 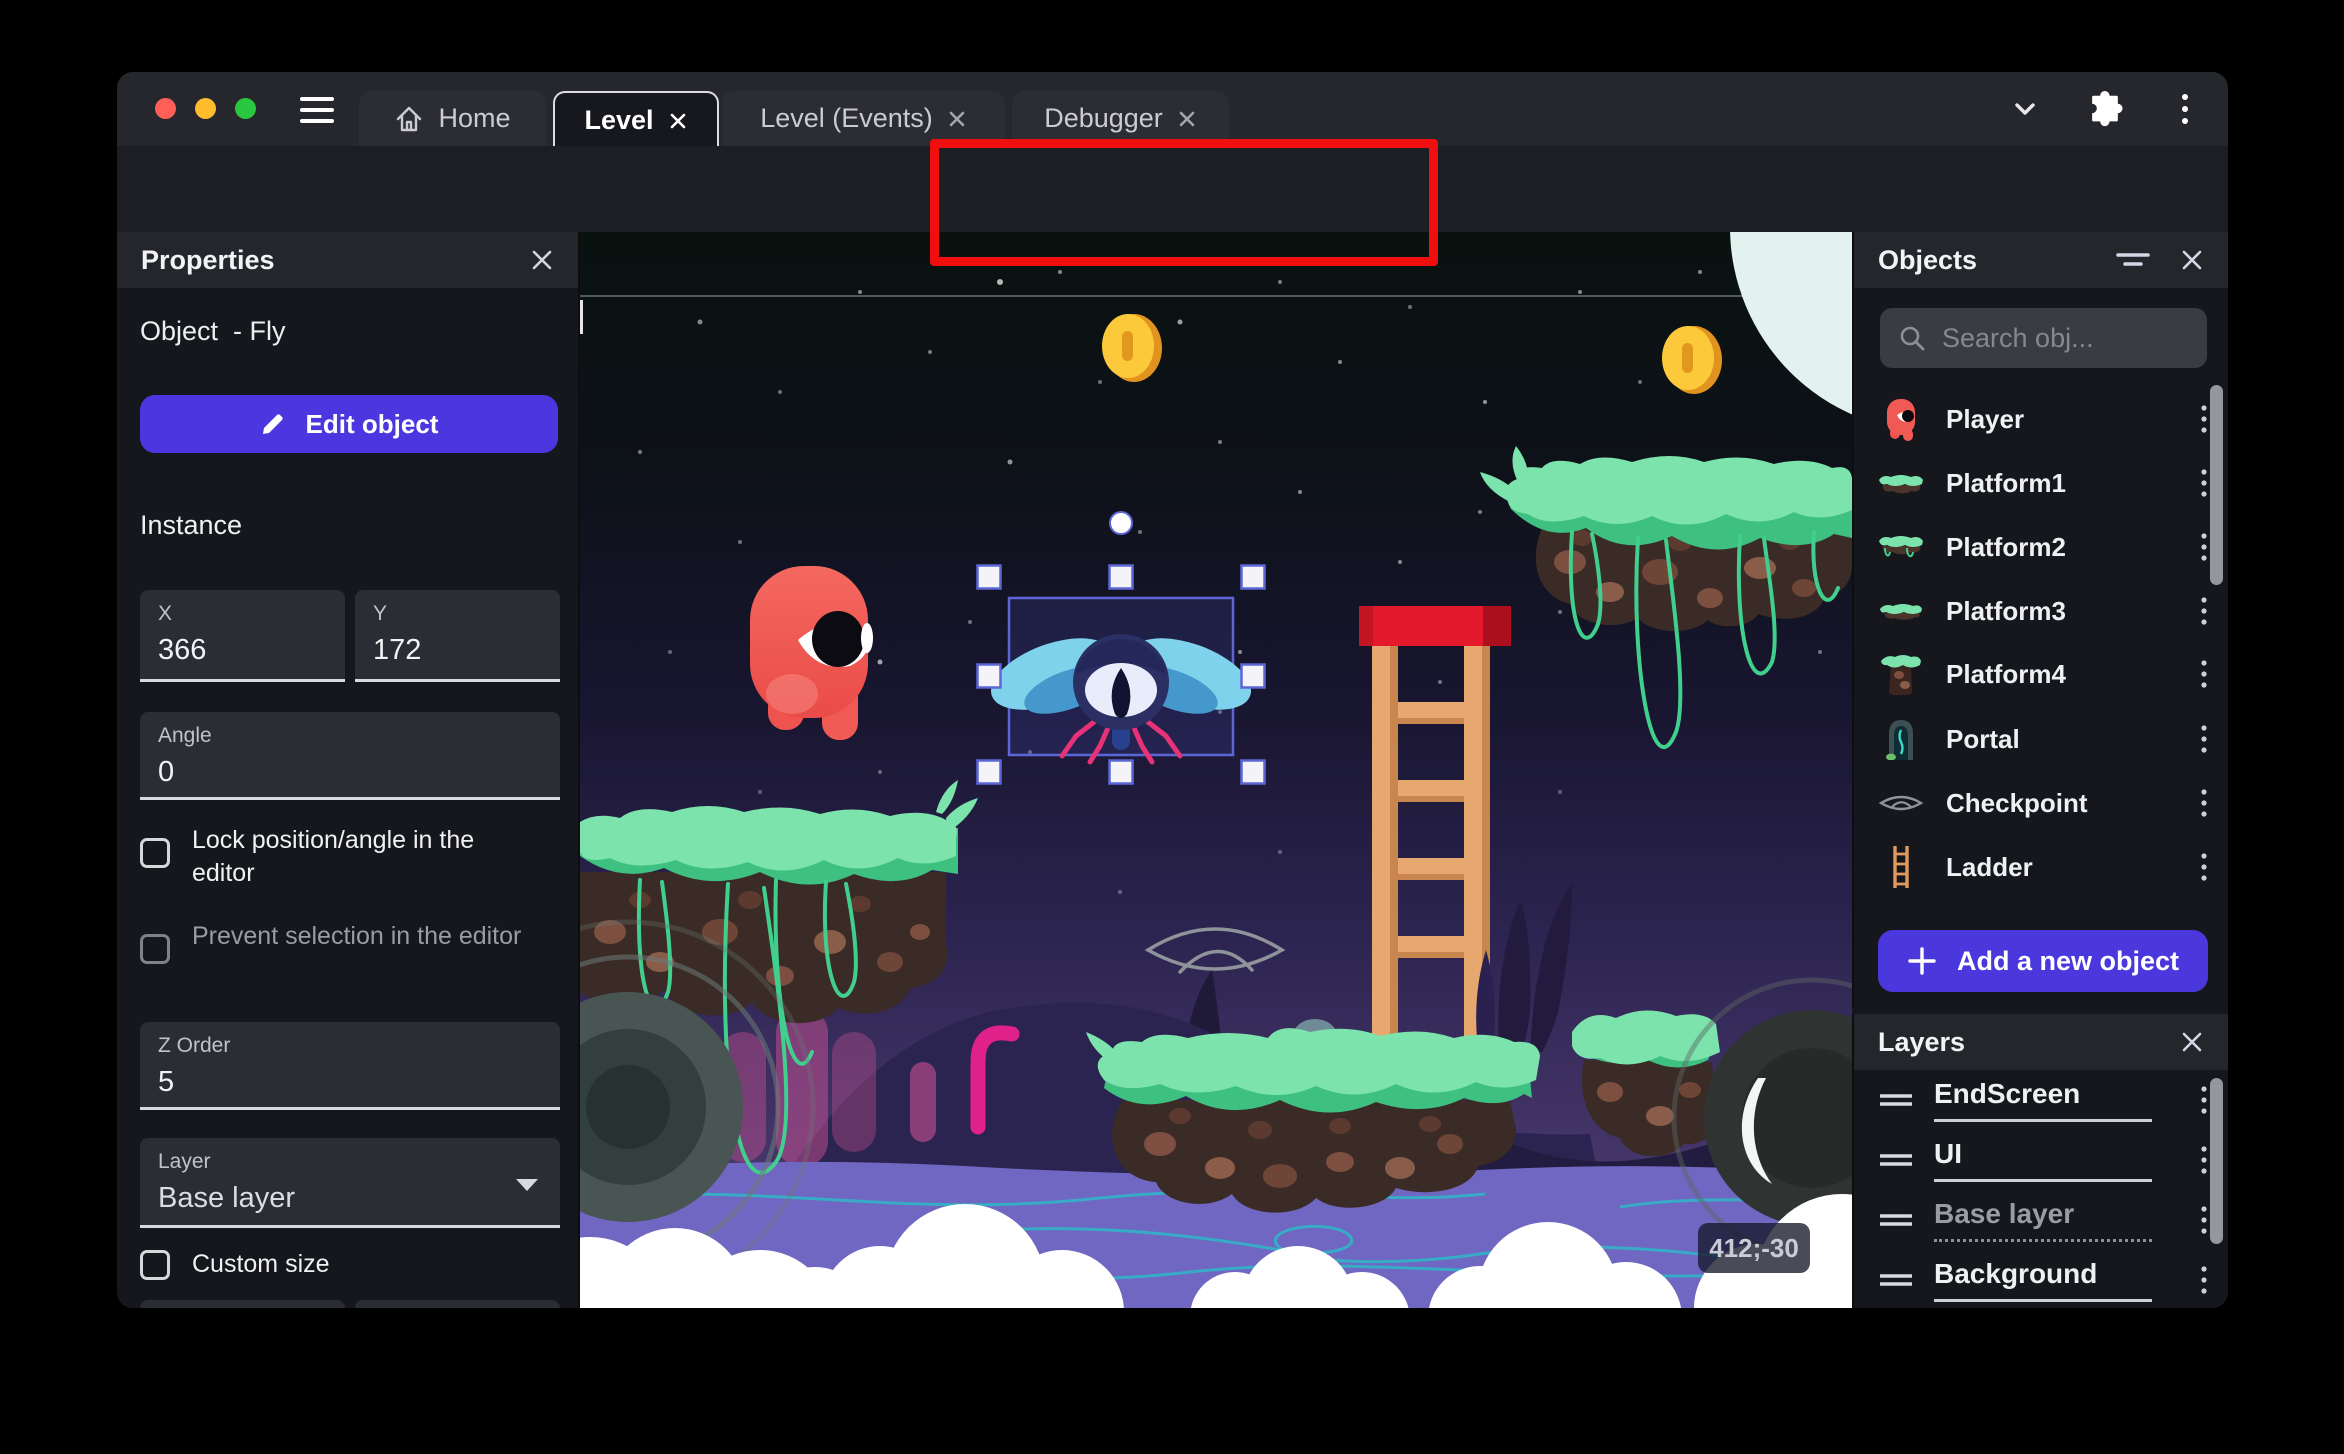 I want to click on lock-position-row: Lock position/angle in the editor, so click(x=350, y=857).